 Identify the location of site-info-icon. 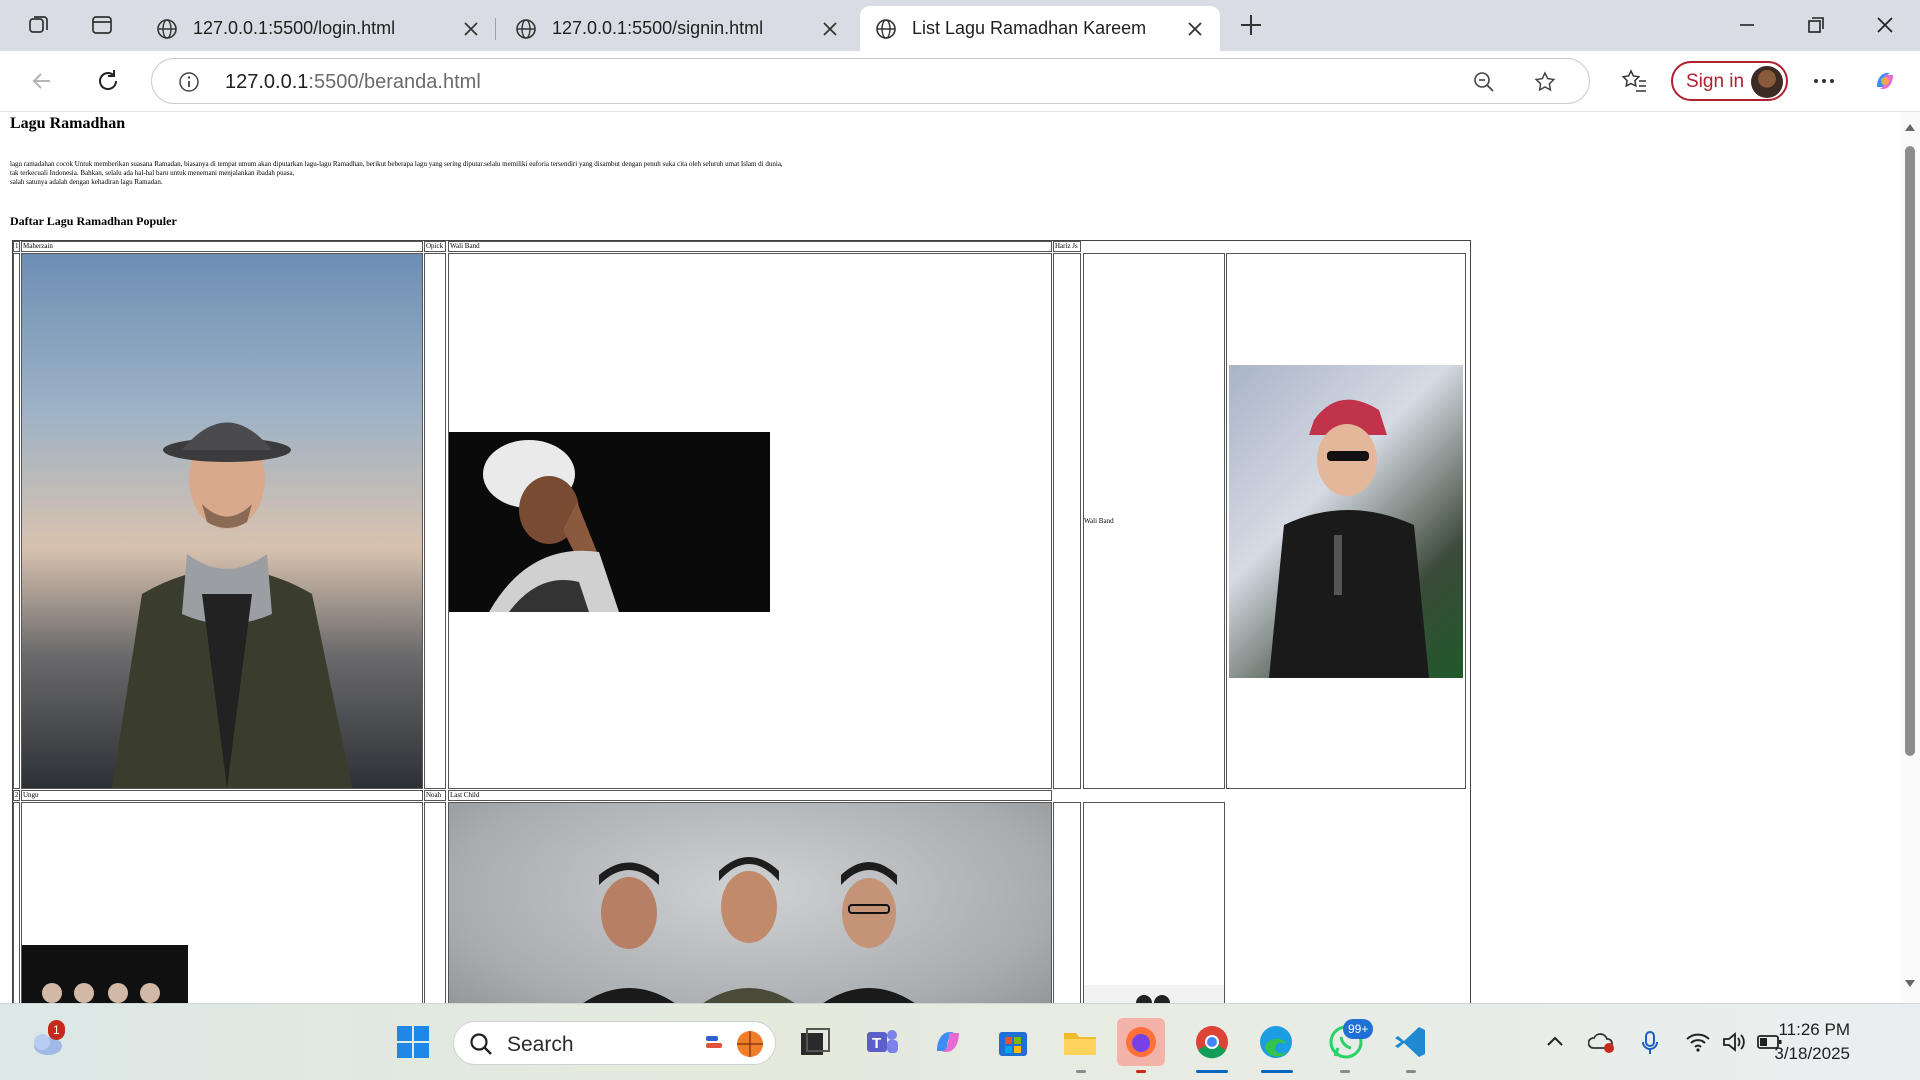
(189, 82).